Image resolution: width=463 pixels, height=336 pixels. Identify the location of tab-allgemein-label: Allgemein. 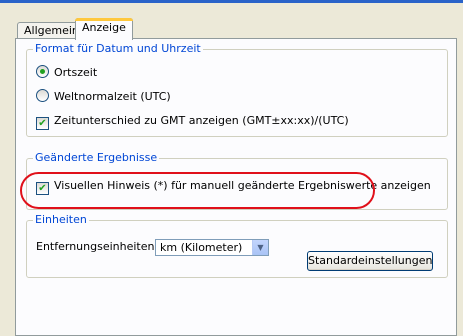
(51, 30).